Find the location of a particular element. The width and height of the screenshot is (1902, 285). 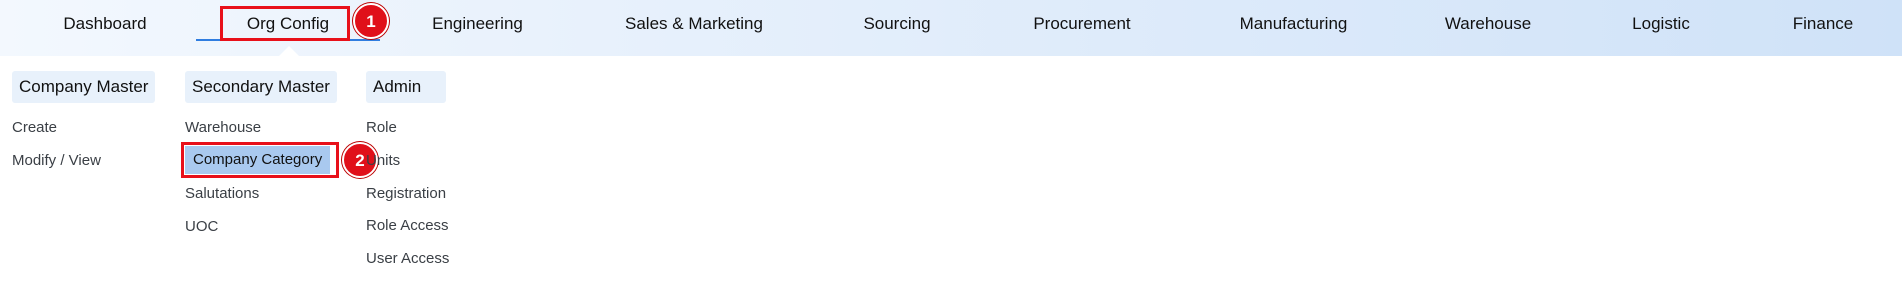

step-1-badge: 1 is located at coordinates (371, 21).